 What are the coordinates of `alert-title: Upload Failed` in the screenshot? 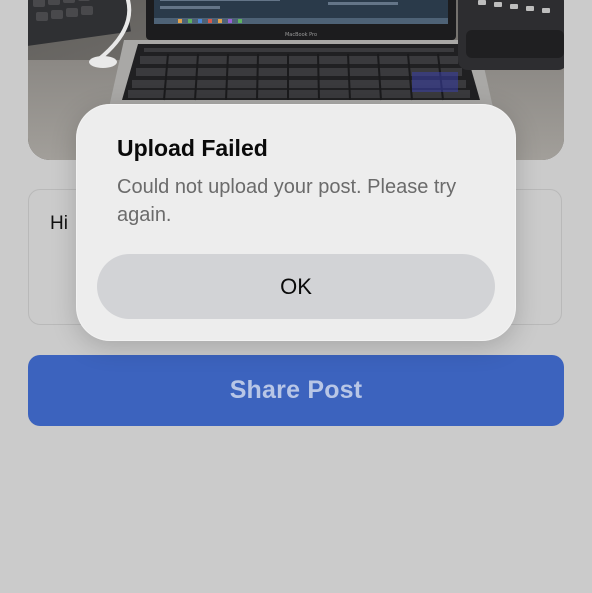 It's located at (192, 148).